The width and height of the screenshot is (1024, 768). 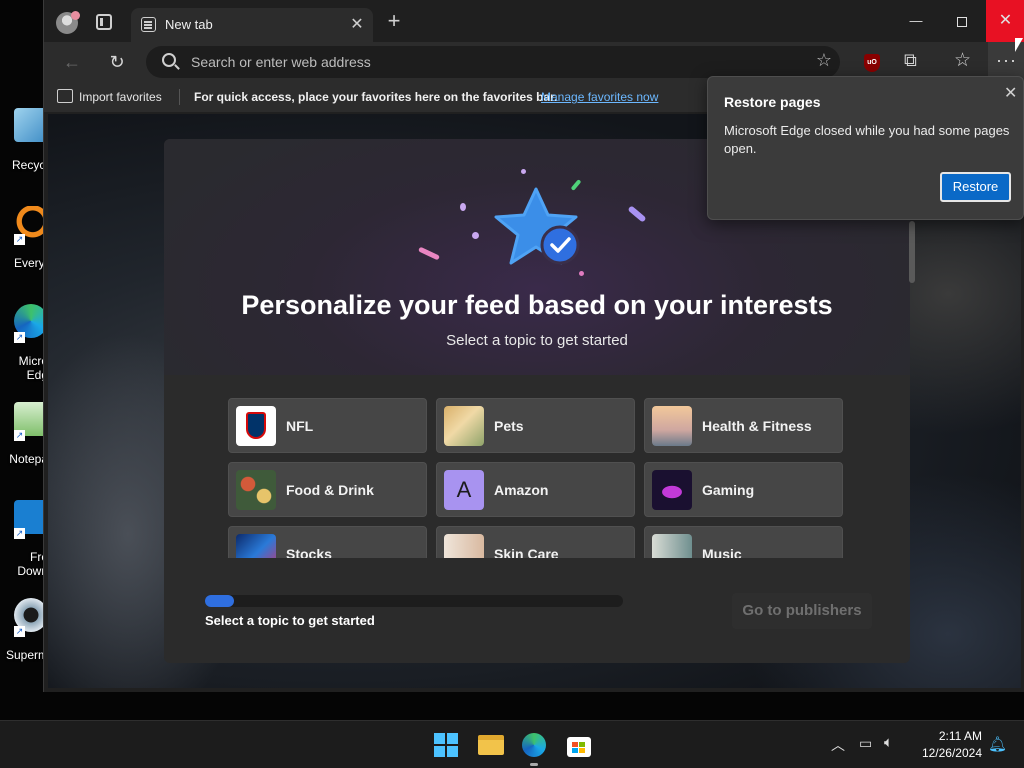 I want to click on close-tab-button: ✕, so click(x=357, y=24).